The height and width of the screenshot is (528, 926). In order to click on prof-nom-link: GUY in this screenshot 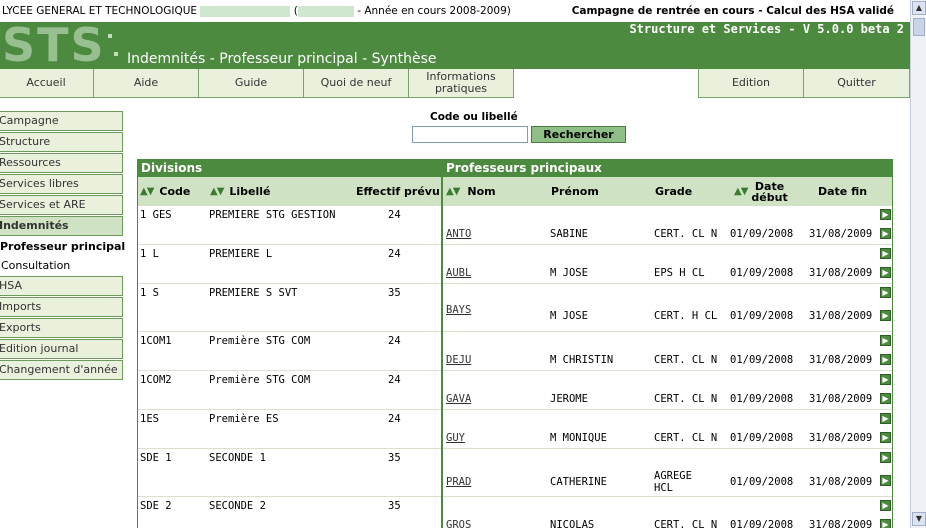, I will do `click(455, 438)`.